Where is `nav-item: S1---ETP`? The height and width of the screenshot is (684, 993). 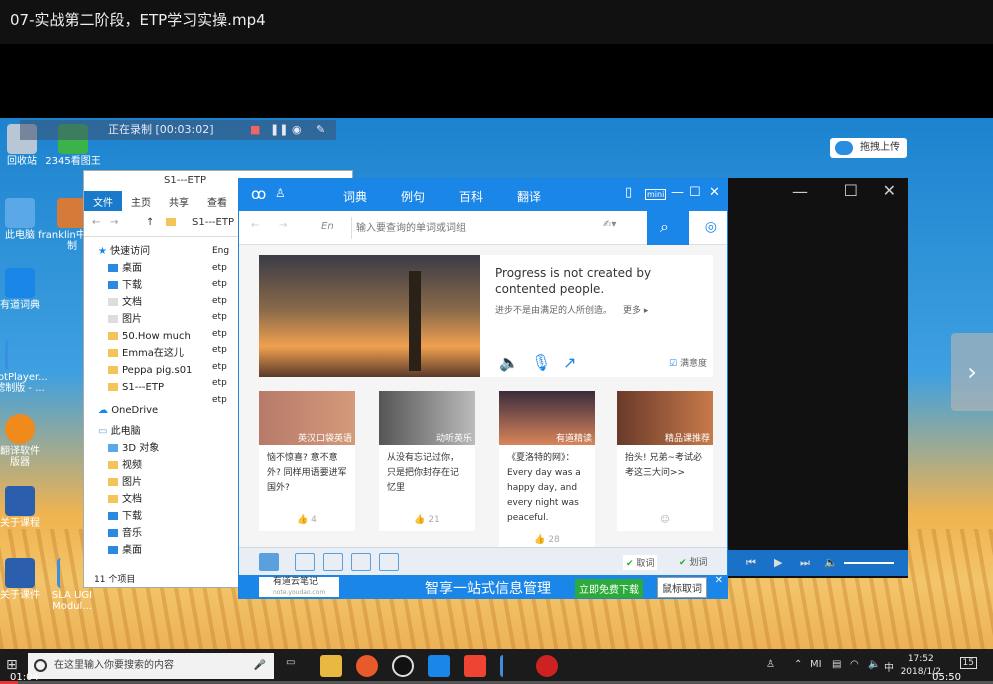 nav-item: S1---ETP is located at coordinates (136, 387).